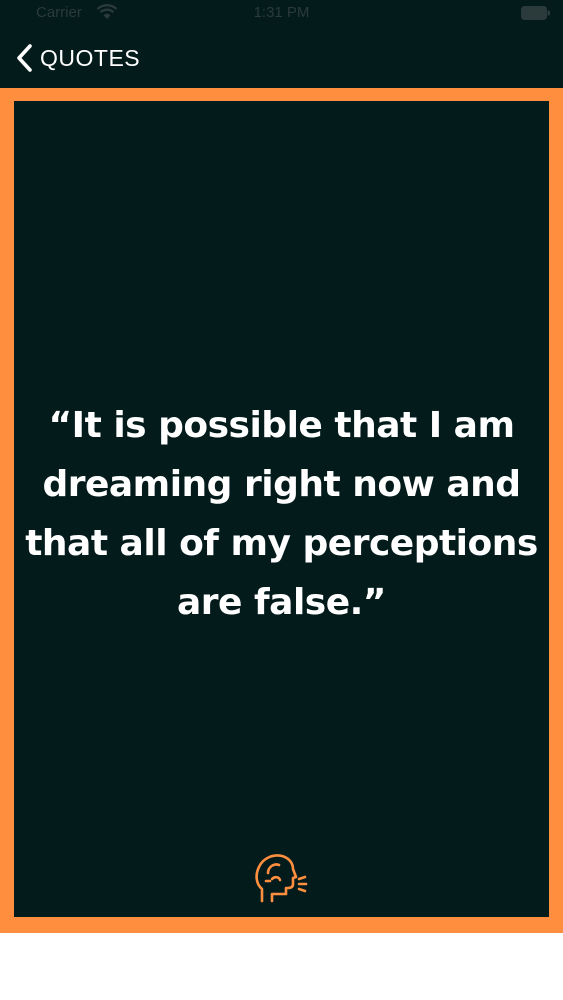  I want to click on status-time: 1:31 PM, so click(281, 12).